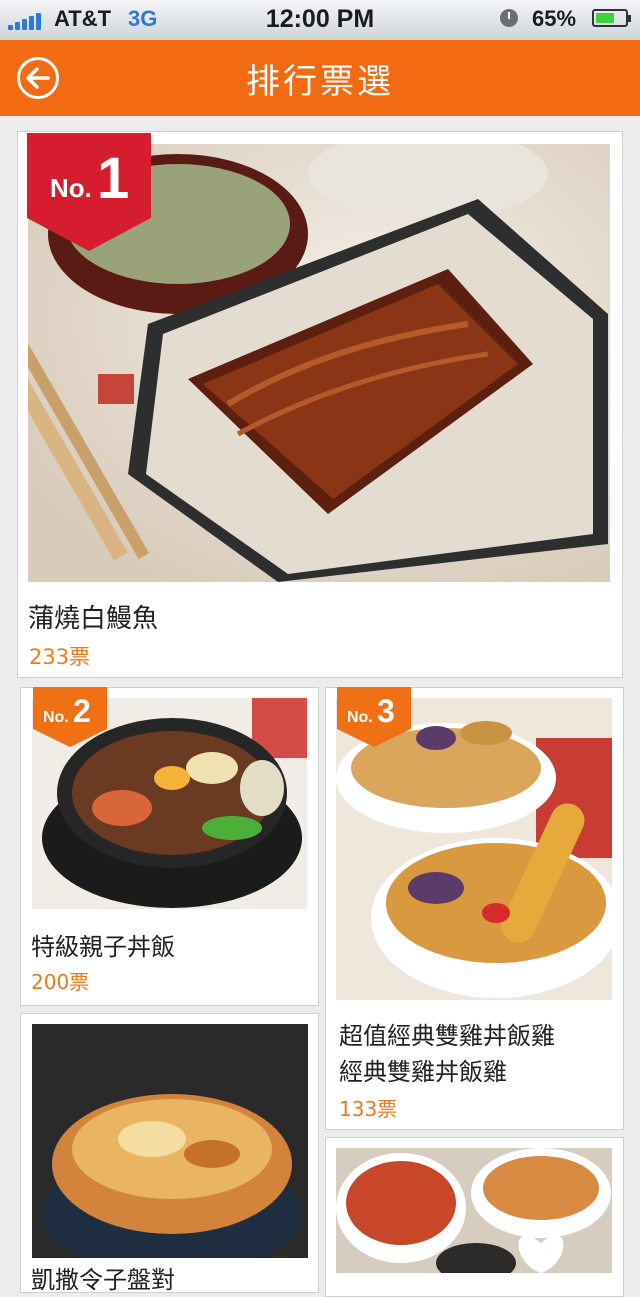 The width and height of the screenshot is (640, 1297). I want to click on item-votes-3: 133票, so click(368, 1109).